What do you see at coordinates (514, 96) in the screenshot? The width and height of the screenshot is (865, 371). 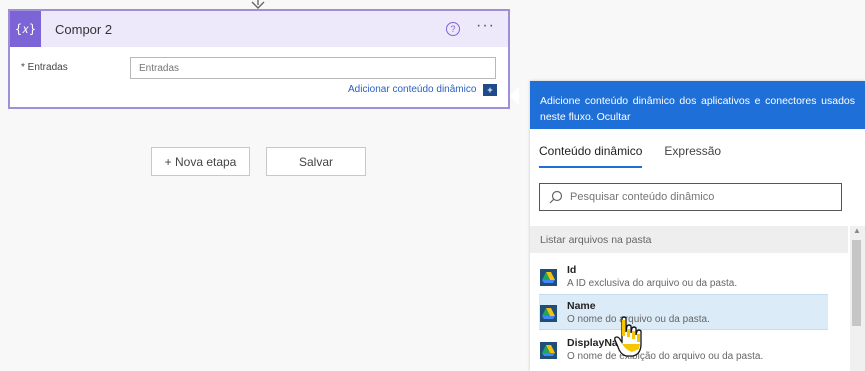 I see `panel-pointer` at bounding box center [514, 96].